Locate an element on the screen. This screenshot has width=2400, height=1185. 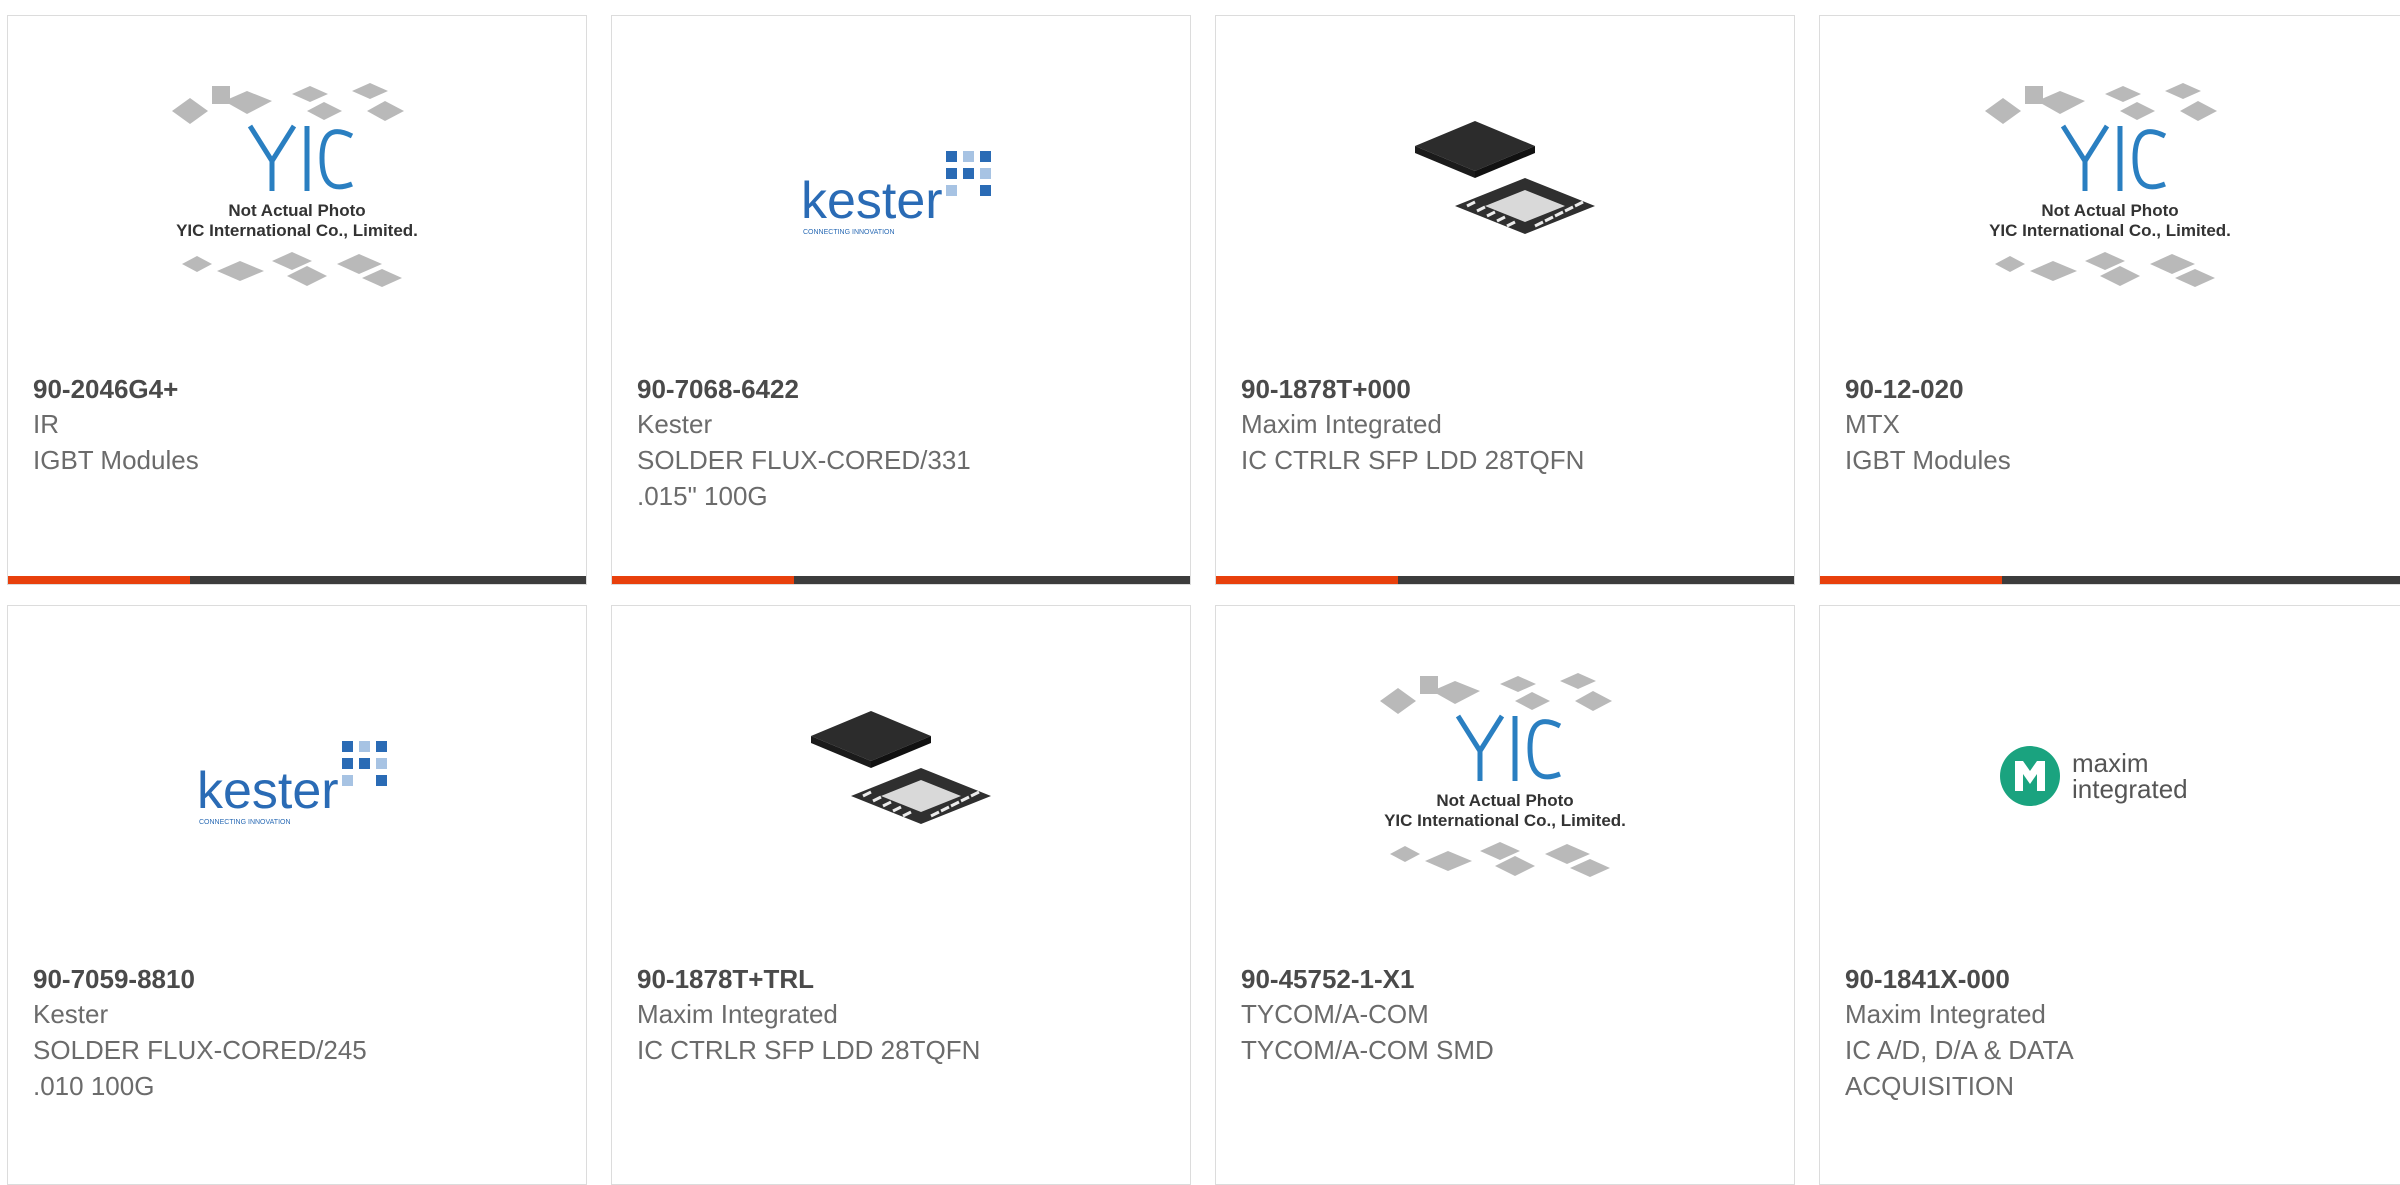
part-number: 90-2046G4+ is located at coordinates (299, 389).